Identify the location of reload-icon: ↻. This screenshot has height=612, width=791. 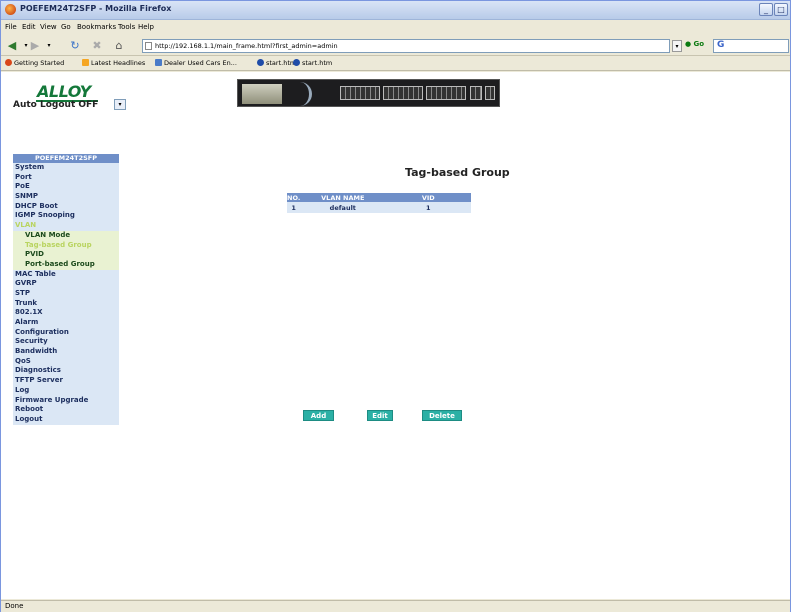
(75, 46).